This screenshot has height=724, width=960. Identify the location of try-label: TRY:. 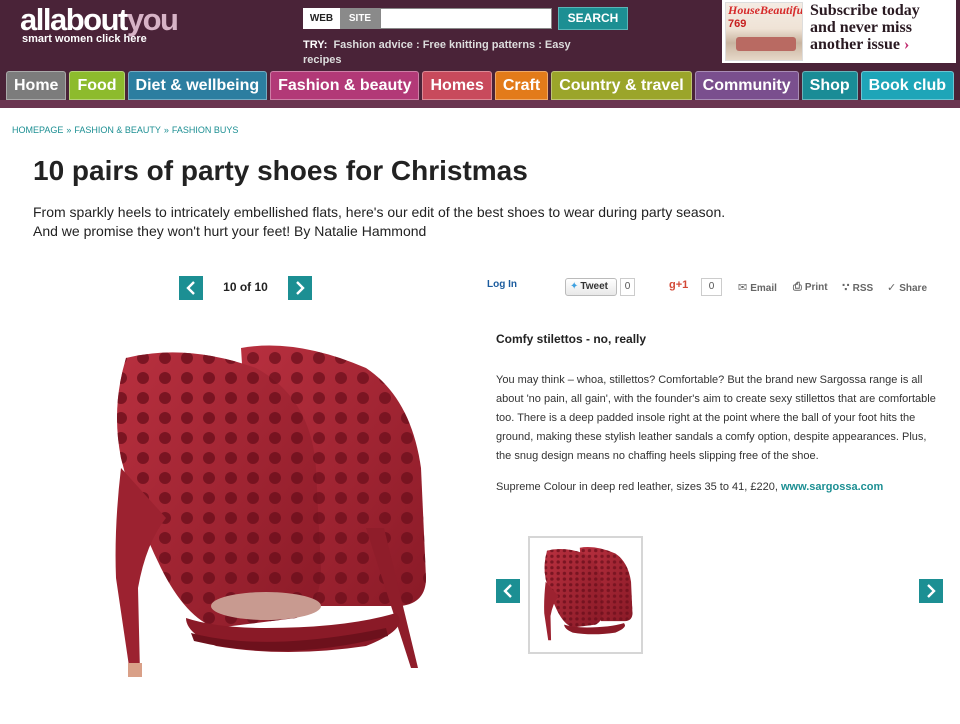
(315, 45).